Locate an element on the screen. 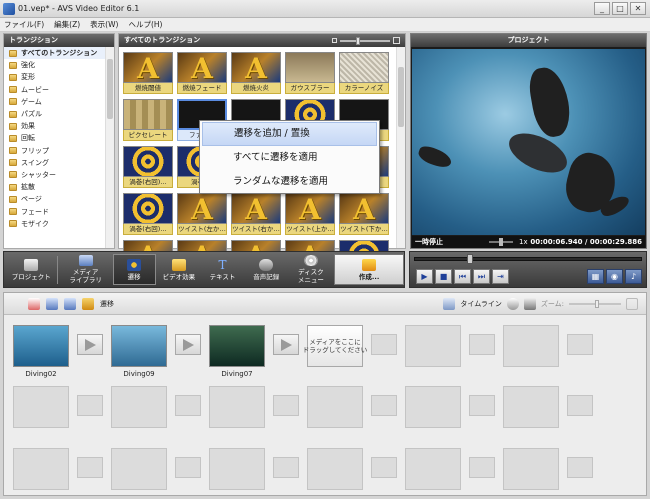 The image size is (650, 499). category-item: 拡散 is located at coordinates (59, 187).